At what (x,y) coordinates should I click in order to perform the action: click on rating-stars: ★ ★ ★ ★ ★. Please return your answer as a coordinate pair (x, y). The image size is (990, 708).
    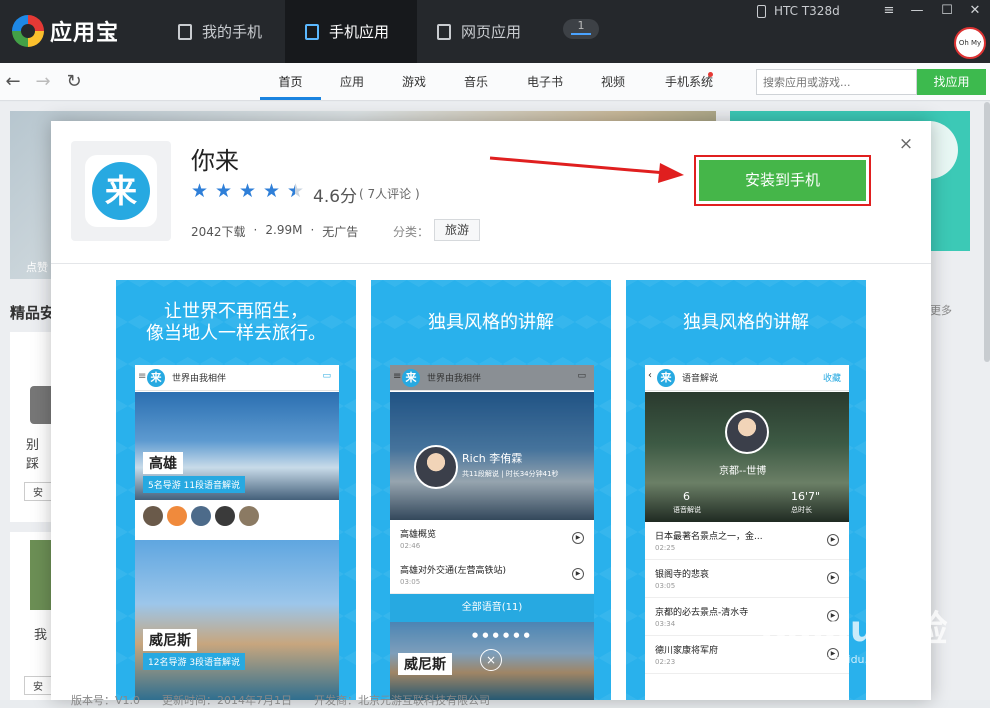
    Looking at the image, I should click on (251, 191).